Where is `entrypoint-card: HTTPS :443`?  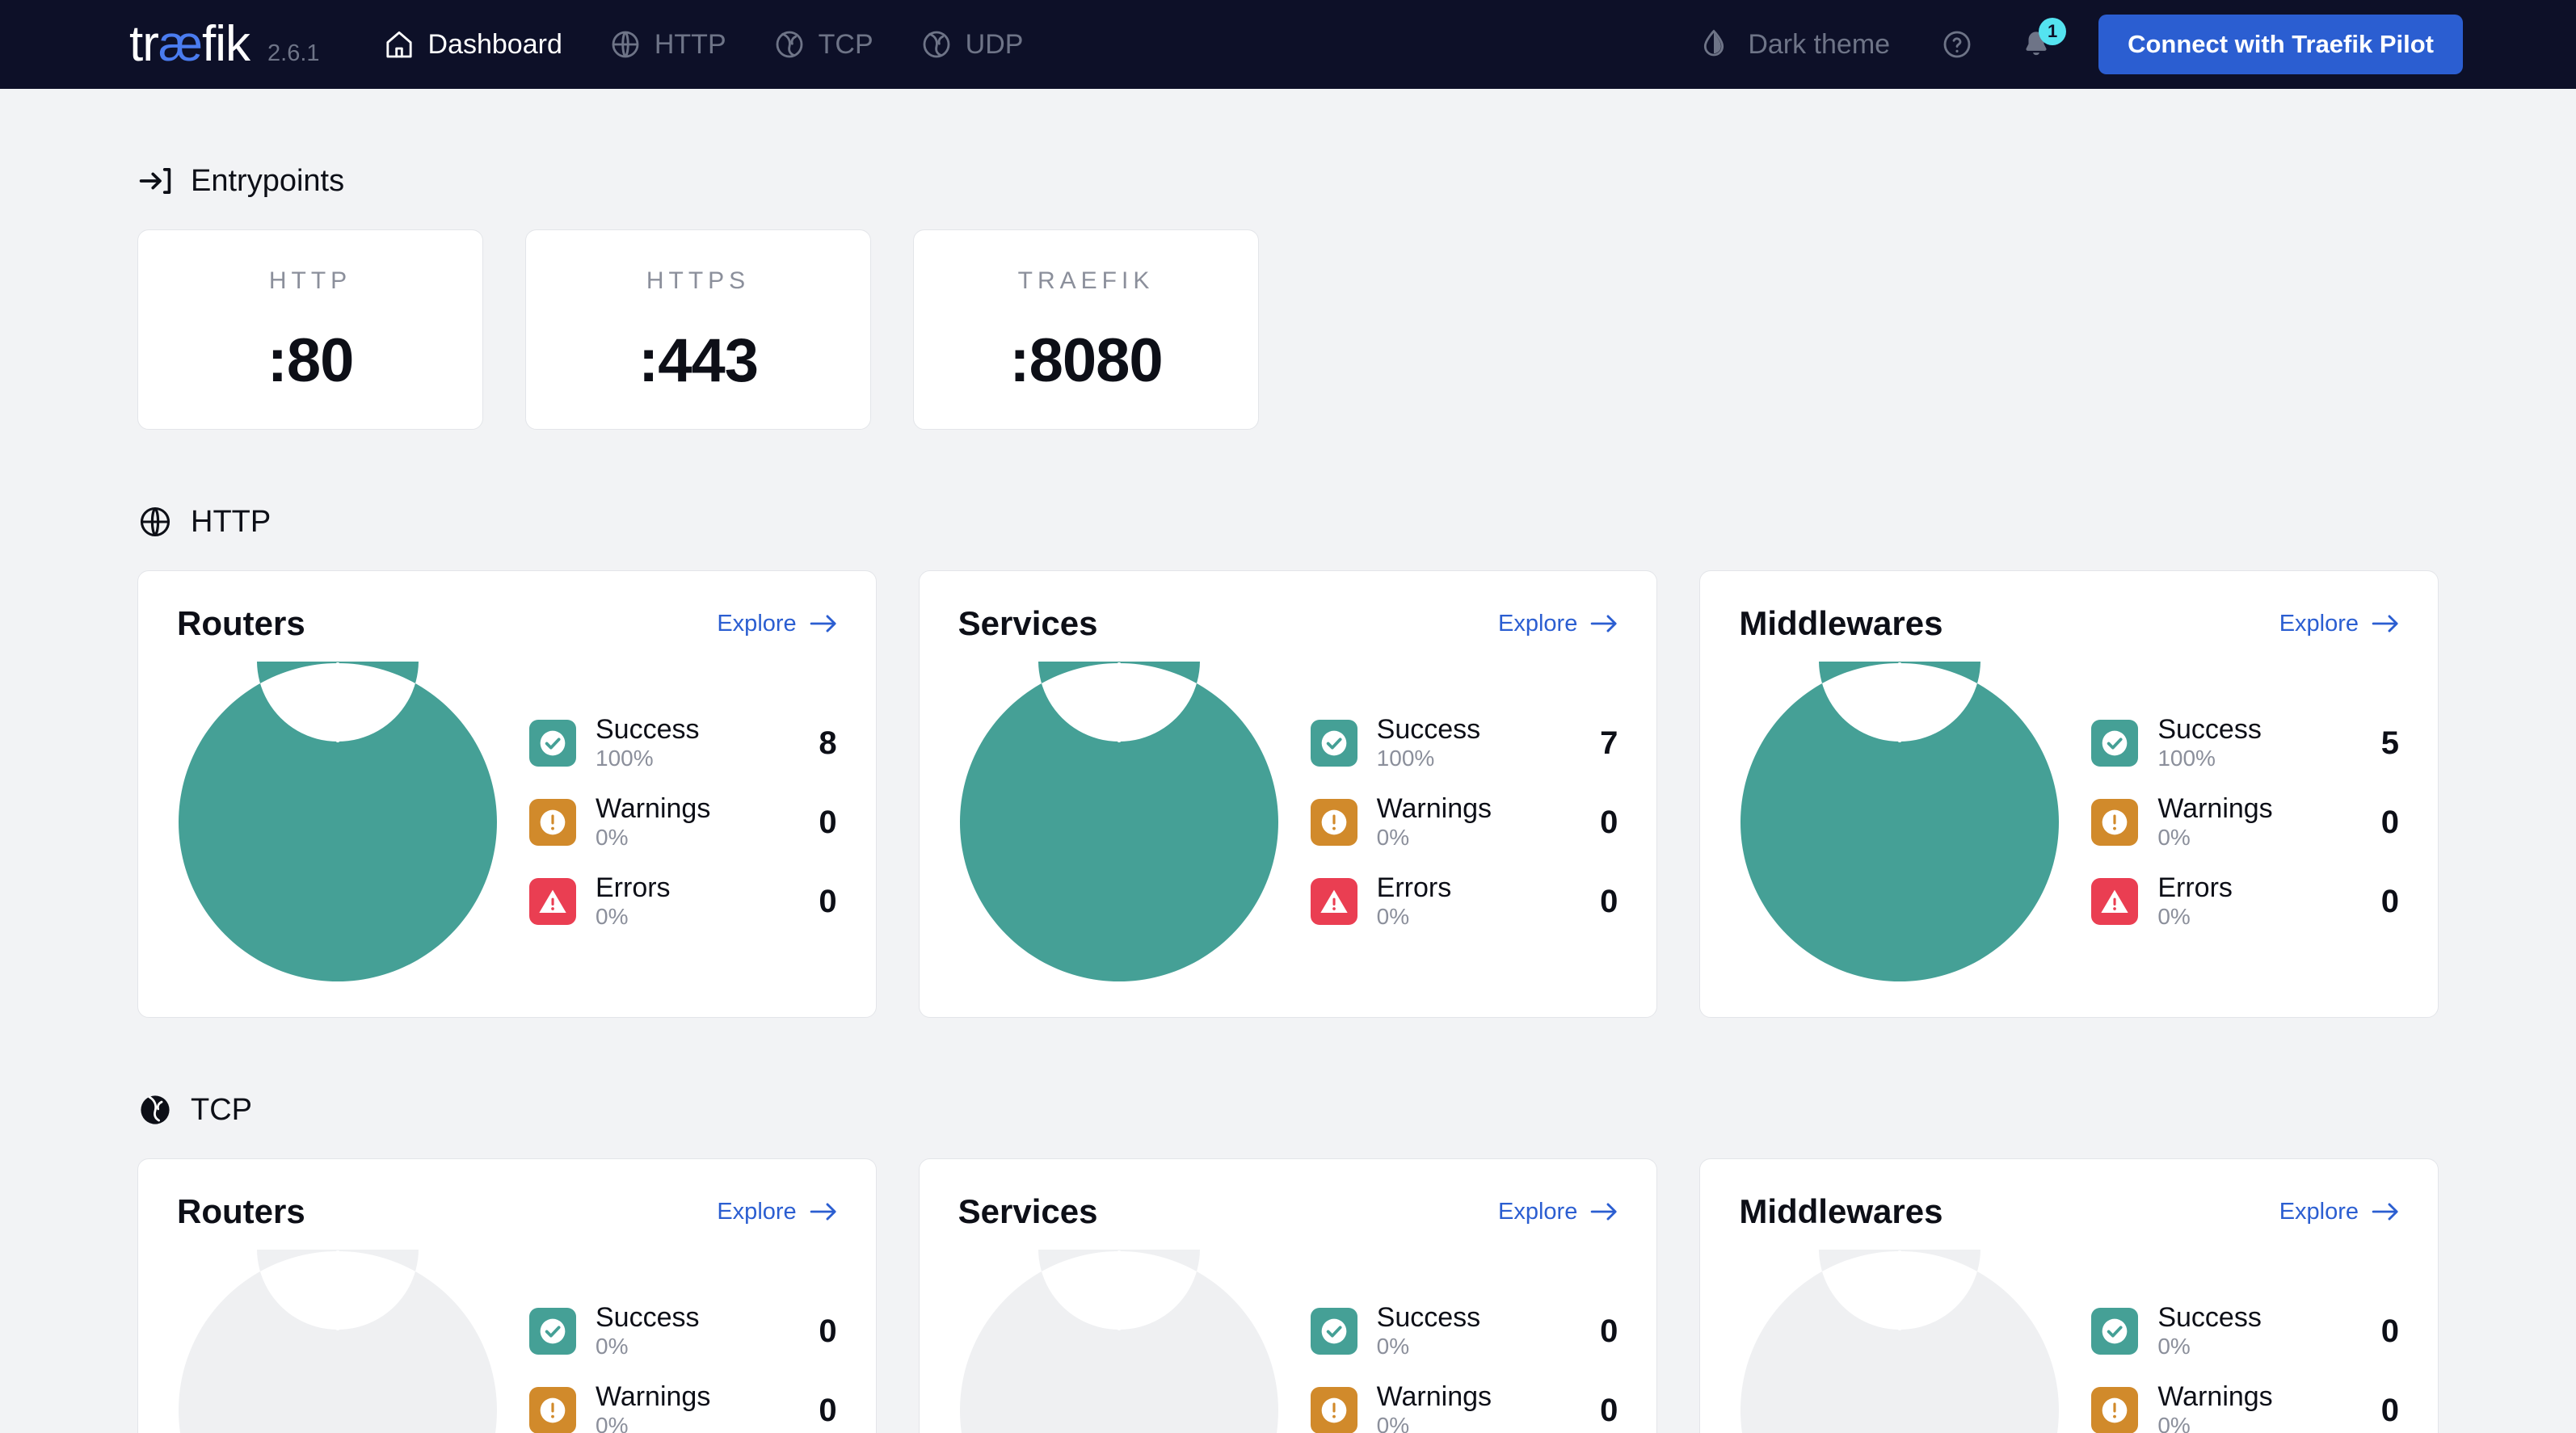 entrypoint-card: HTTPS :443 is located at coordinates (698, 329).